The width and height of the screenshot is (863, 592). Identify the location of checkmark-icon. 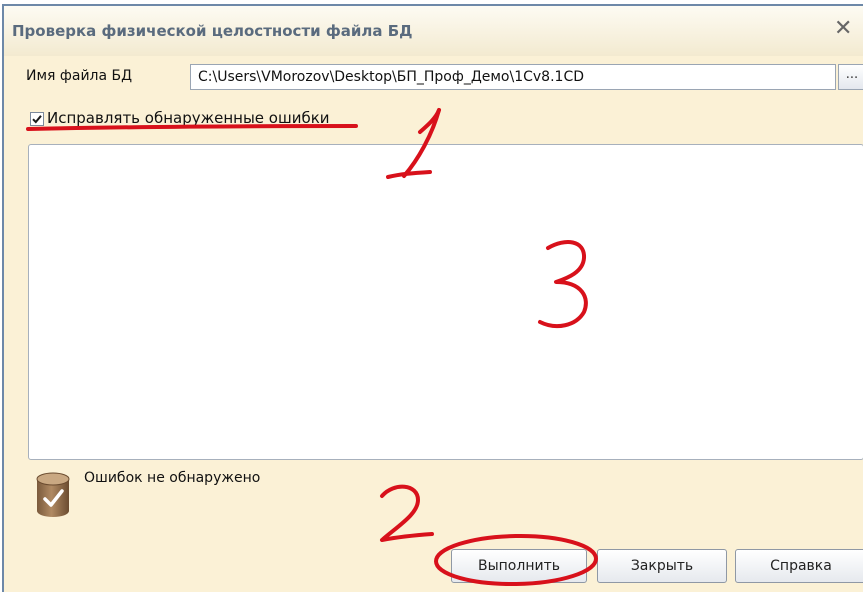
(37, 119).